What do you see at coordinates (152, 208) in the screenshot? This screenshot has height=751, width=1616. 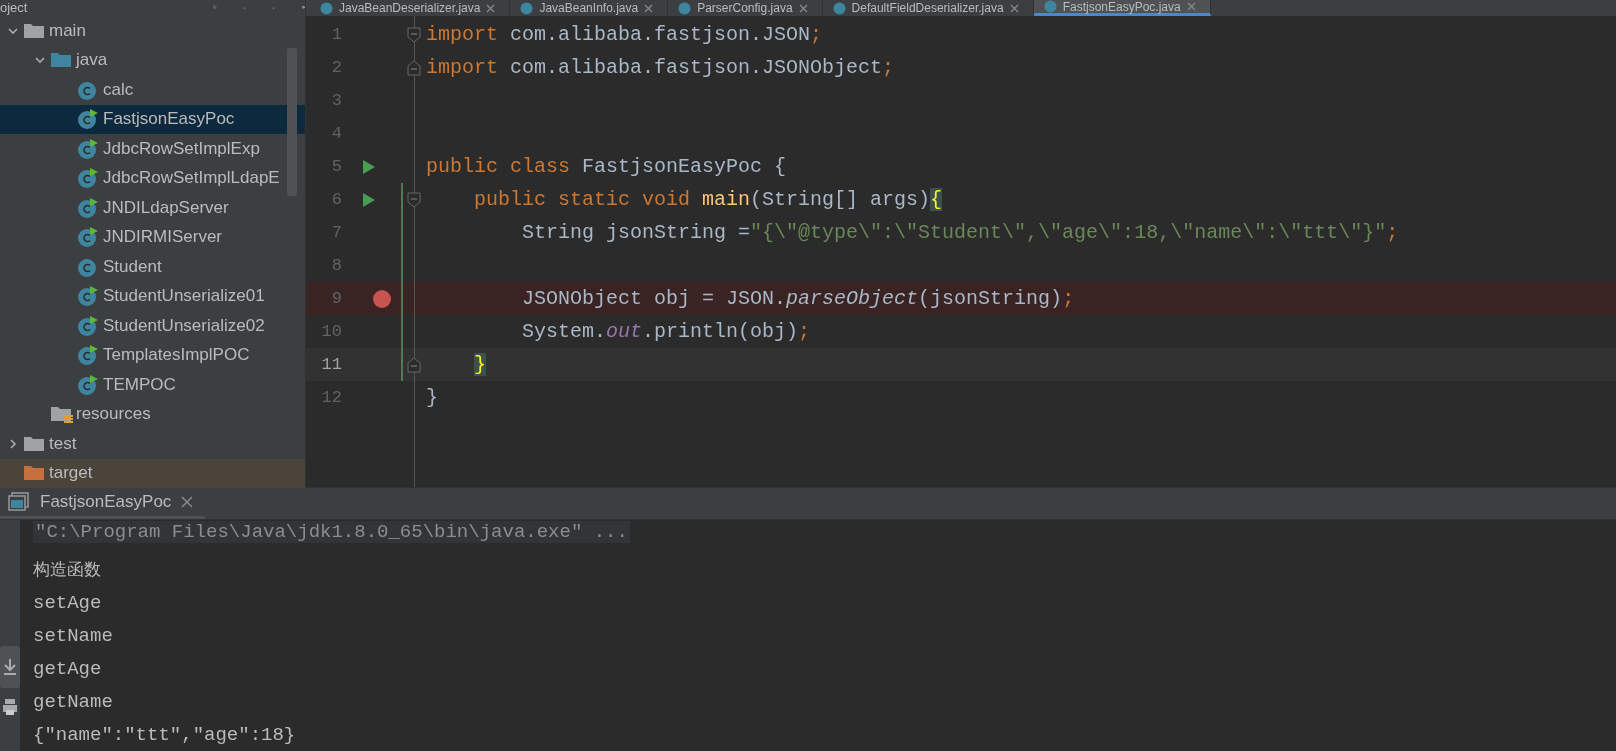 I see `tree-item: JNDILdapServer` at bounding box center [152, 208].